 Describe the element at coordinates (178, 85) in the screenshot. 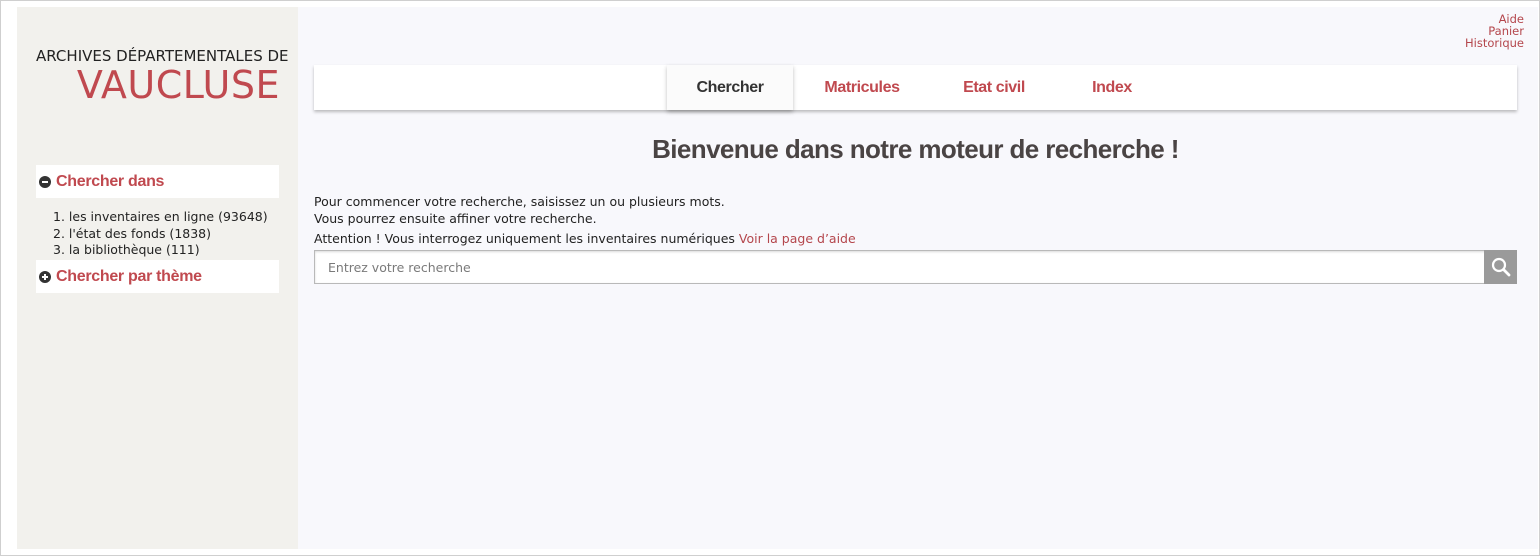

I see `logo-line-vaucluse: VAUCLUSE` at that location.